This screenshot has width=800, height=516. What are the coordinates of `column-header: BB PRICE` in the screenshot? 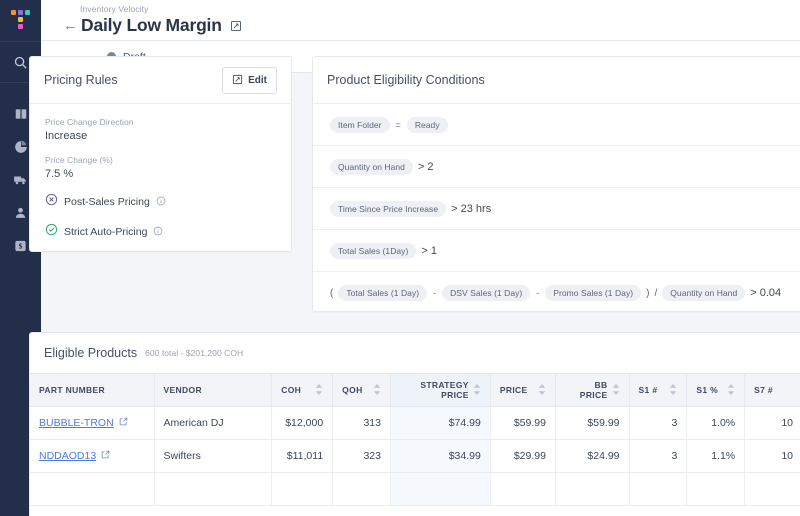 It's located at (592, 390).